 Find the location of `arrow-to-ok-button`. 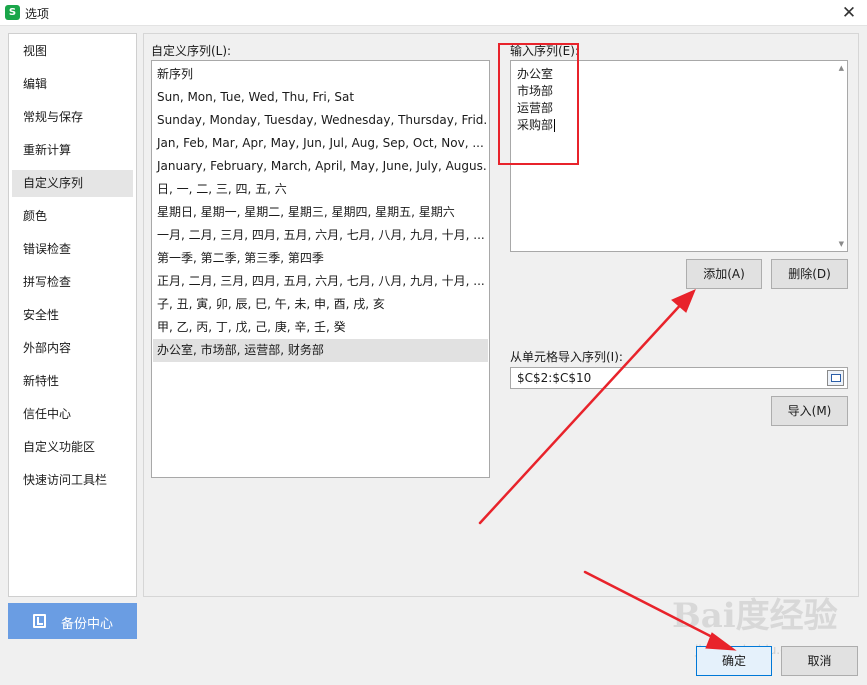

arrow-to-ok-button is located at coordinates (653, 607).